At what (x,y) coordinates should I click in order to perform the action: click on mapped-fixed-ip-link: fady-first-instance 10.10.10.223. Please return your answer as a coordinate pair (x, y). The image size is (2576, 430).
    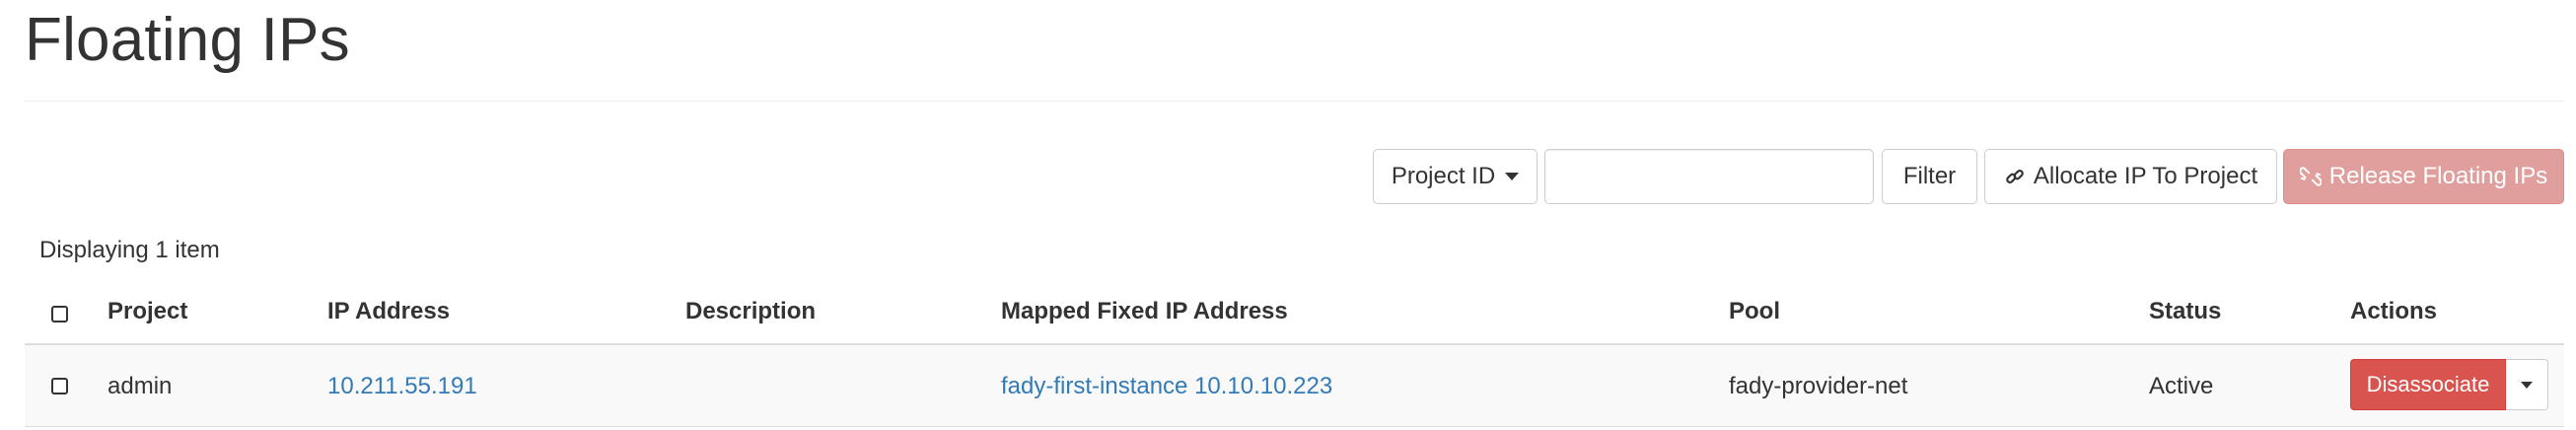
    Looking at the image, I should click on (1167, 387).